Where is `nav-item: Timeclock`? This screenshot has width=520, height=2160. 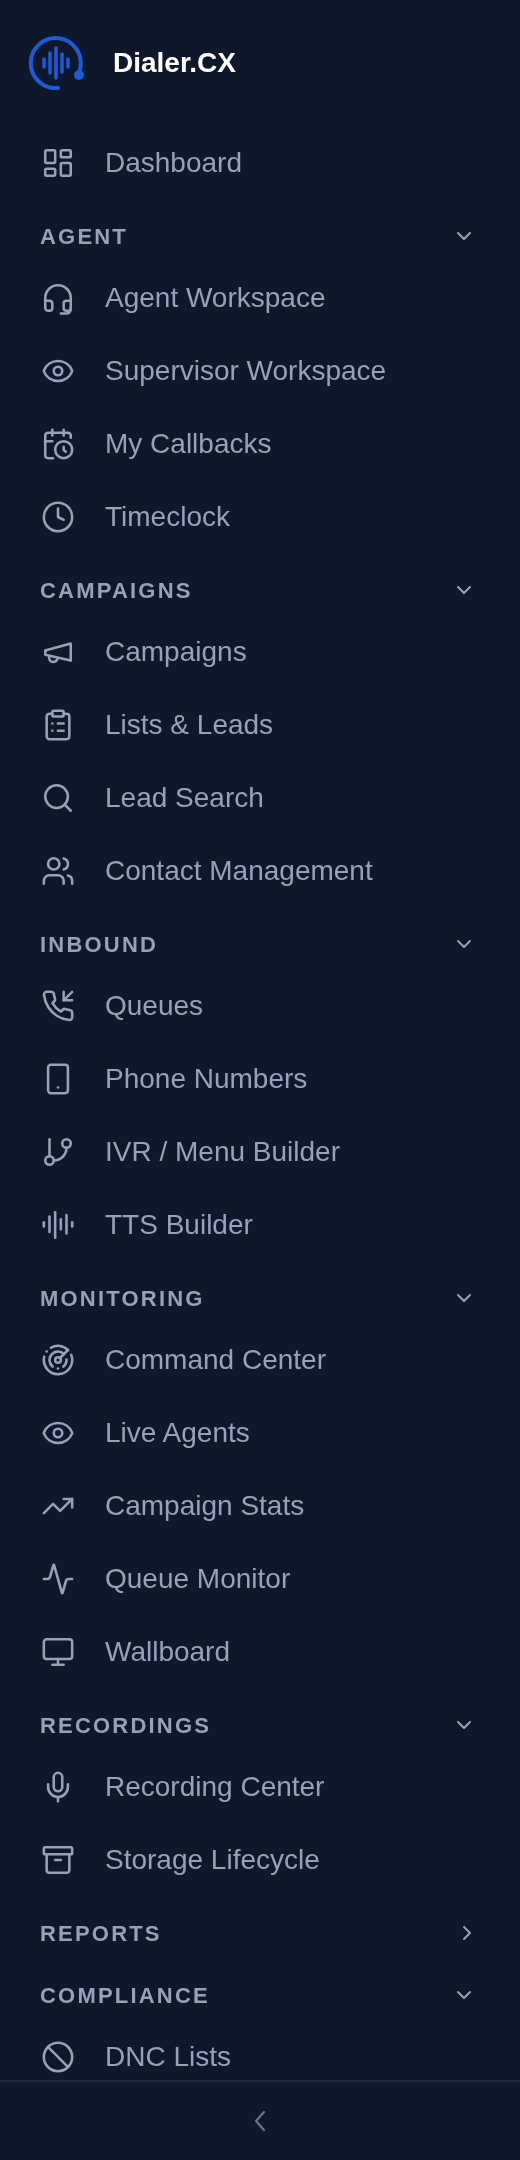 nav-item: Timeclock is located at coordinates (260, 516).